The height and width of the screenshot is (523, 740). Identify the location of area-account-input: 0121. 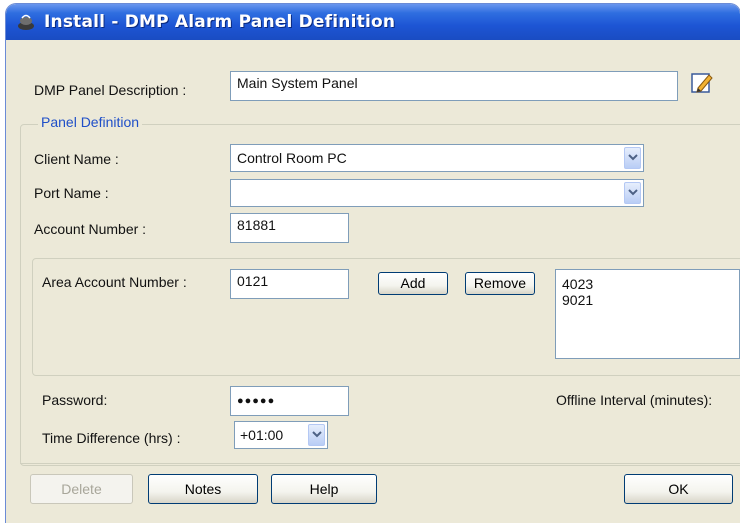
(289, 284).